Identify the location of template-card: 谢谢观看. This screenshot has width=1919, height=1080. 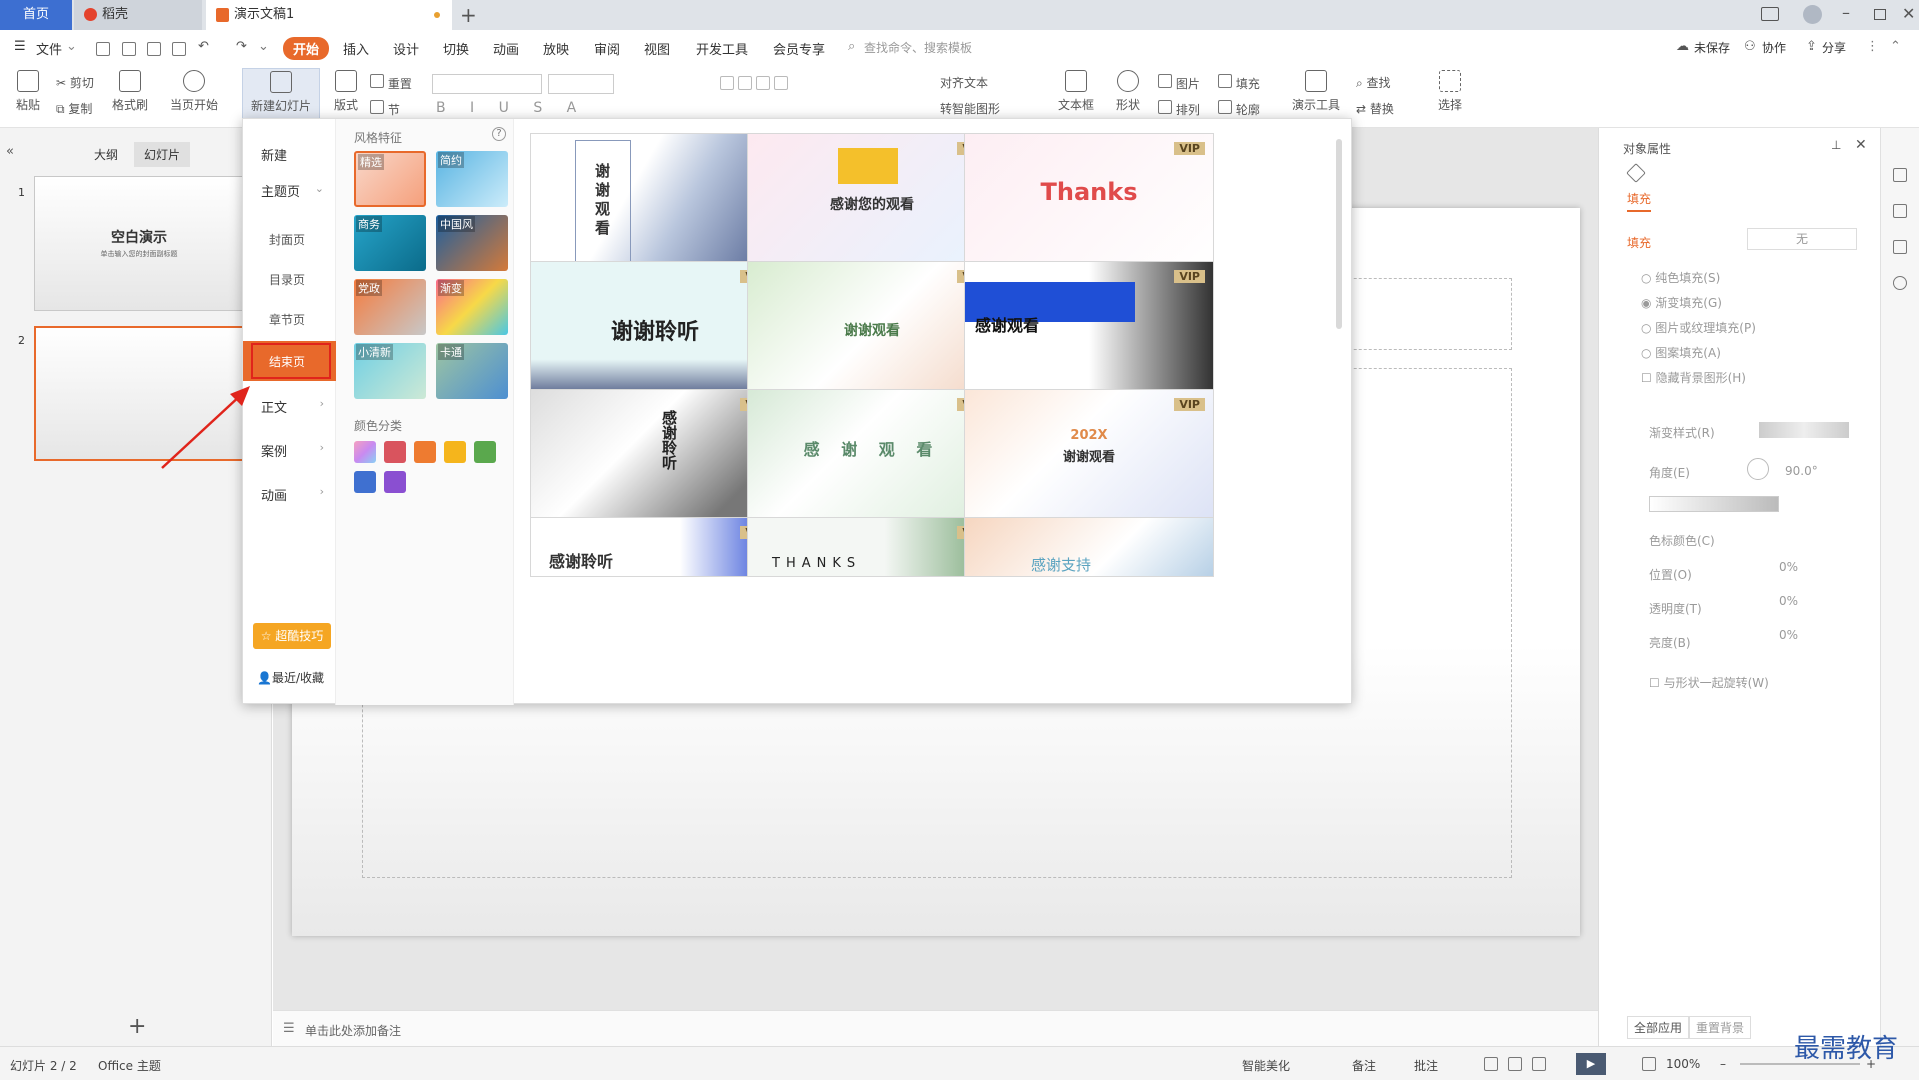
(655, 203).